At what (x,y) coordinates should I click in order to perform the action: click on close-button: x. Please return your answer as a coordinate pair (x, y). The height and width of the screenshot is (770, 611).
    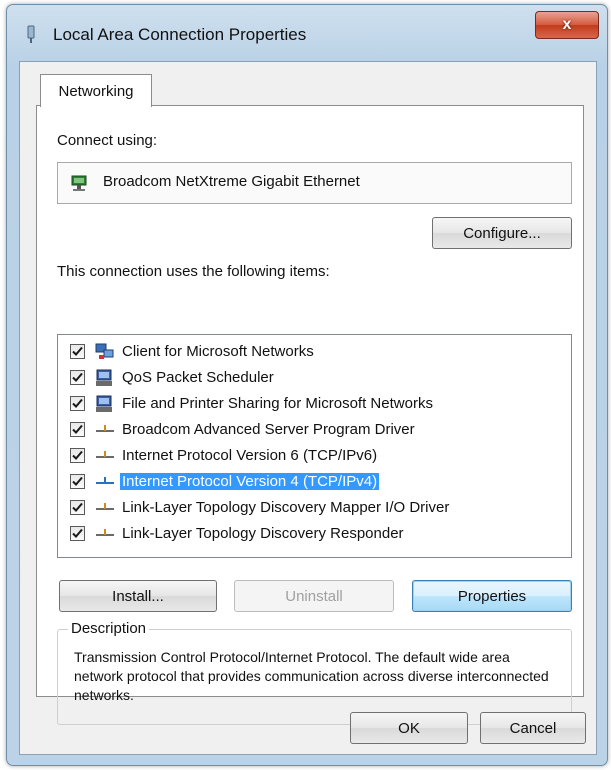
    Looking at the image, I should click on (567, 25).